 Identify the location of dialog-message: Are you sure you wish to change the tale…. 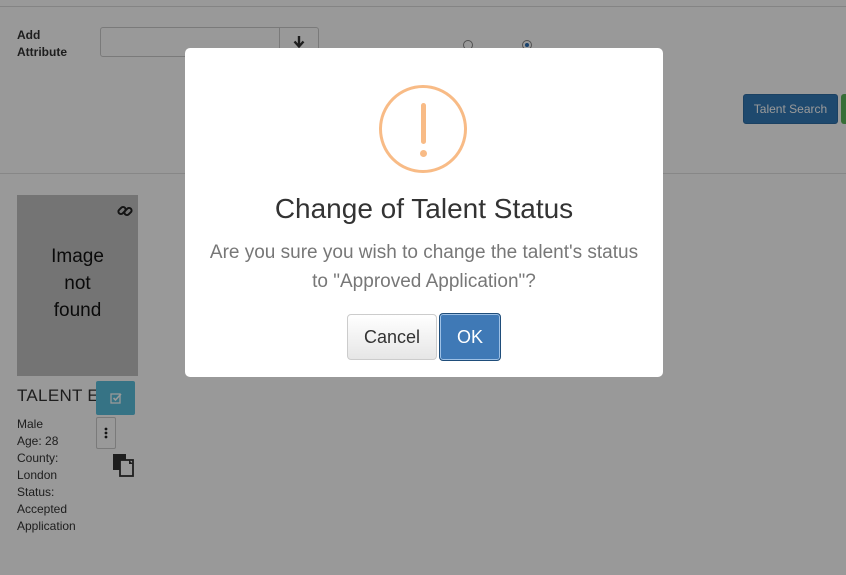
(424, 267).